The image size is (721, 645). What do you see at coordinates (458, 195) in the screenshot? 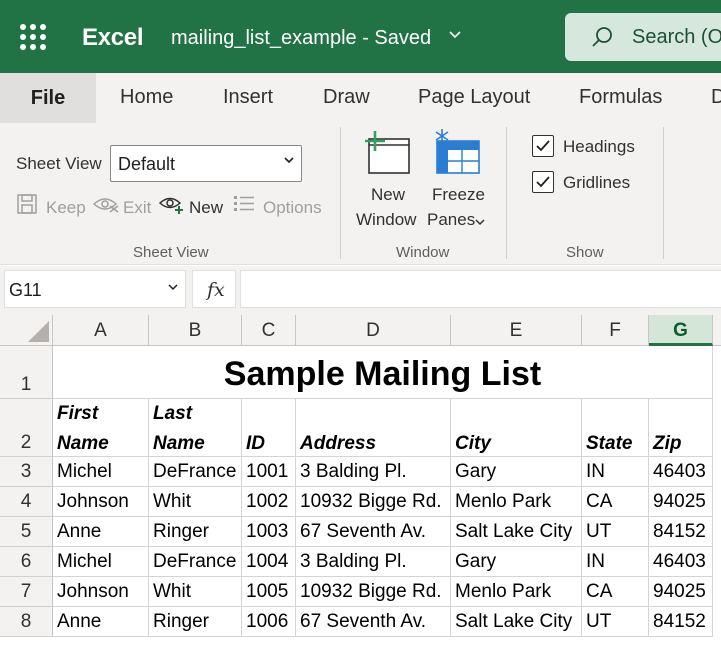
I see `freeze-panes-label-1: Freeze` at bounding box center [458, 195].